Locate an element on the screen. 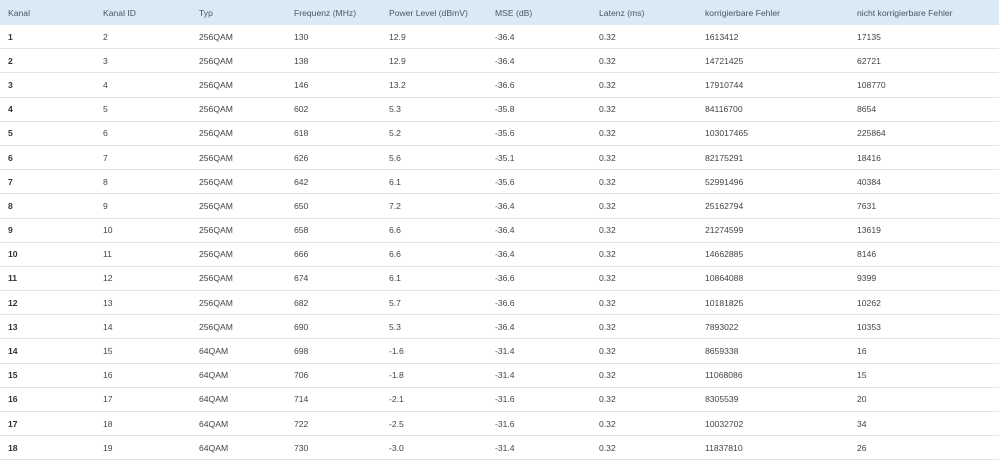 This screenshot has width=999, height=460. cell-mse: -31.6 is located at coordinates (539, 400).